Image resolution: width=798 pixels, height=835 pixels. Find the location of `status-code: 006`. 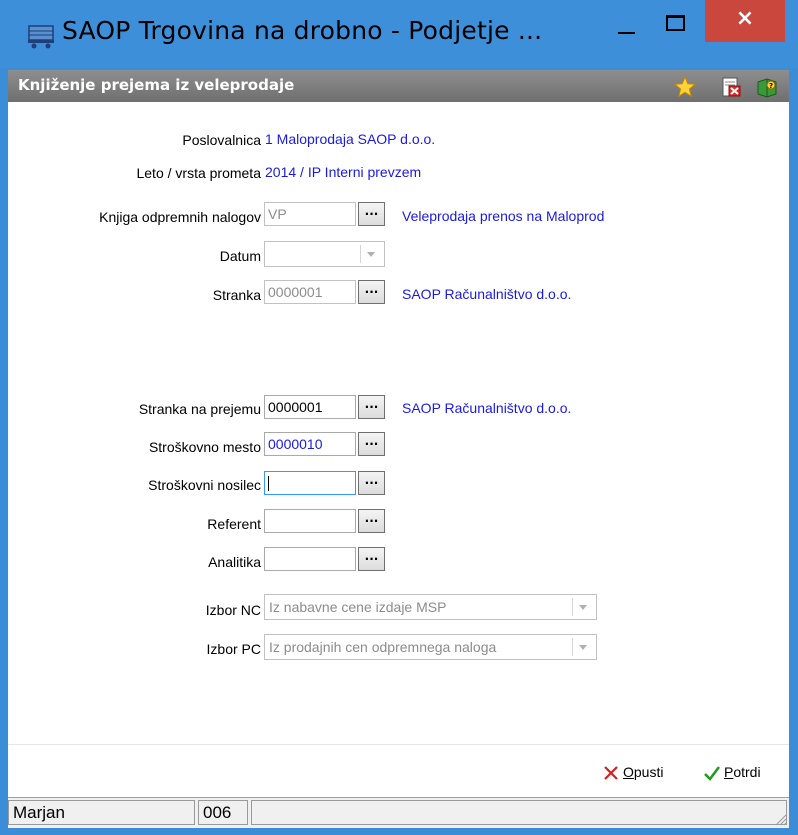

status-code: 006 is located at coordinates (223, 812).